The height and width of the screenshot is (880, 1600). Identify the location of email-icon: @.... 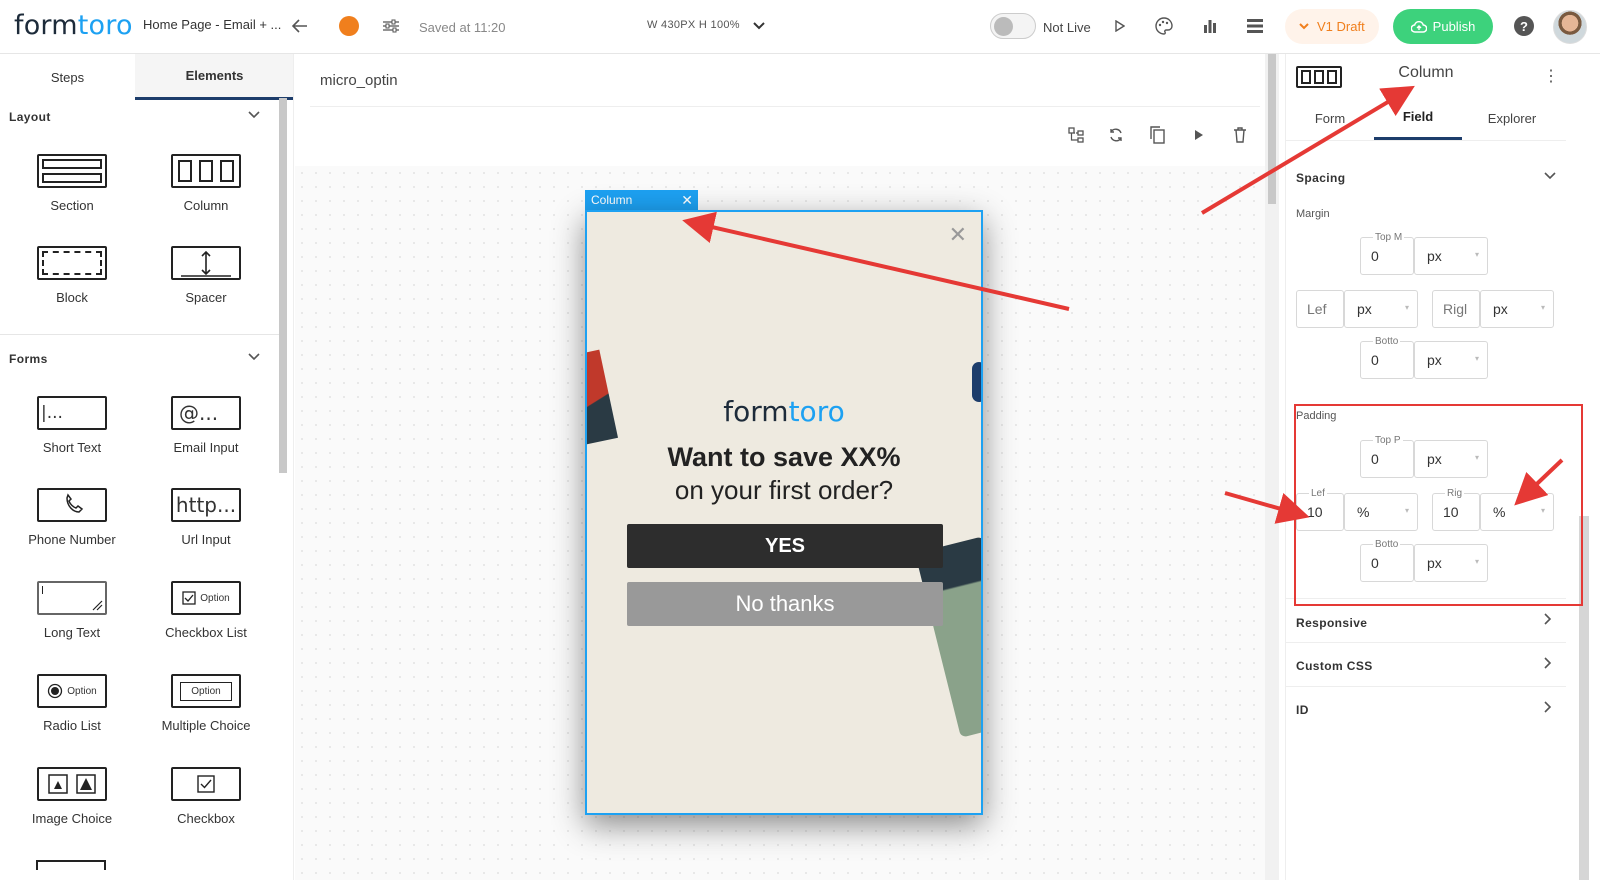
(206, 413).